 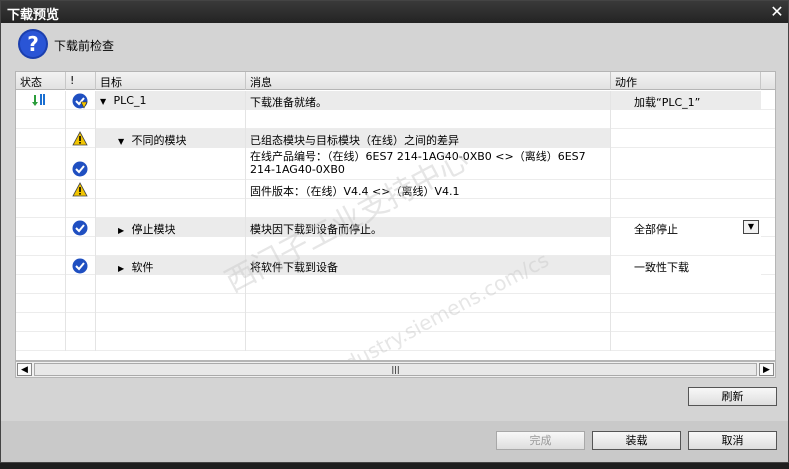 I want to click on table-header: 状态 ! 目标 消息 动作, so click(x=395, y=81).